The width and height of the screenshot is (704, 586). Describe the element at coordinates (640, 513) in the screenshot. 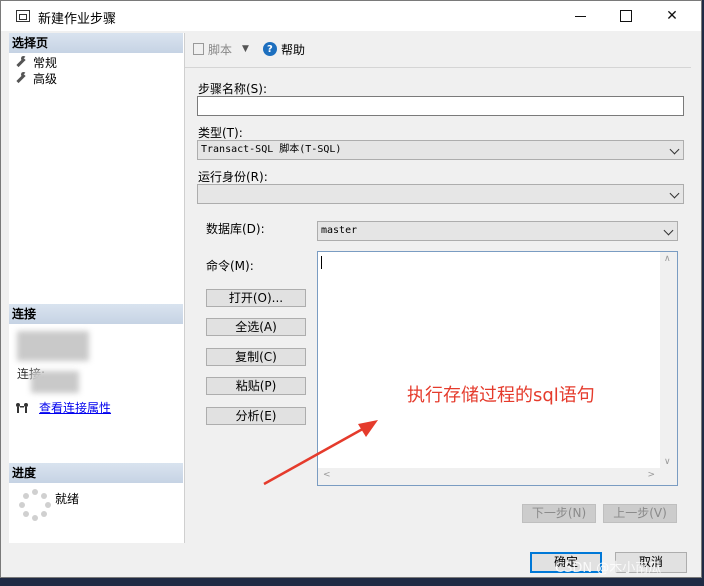

I see `prev-step-button: 上一步(V)` at that location.